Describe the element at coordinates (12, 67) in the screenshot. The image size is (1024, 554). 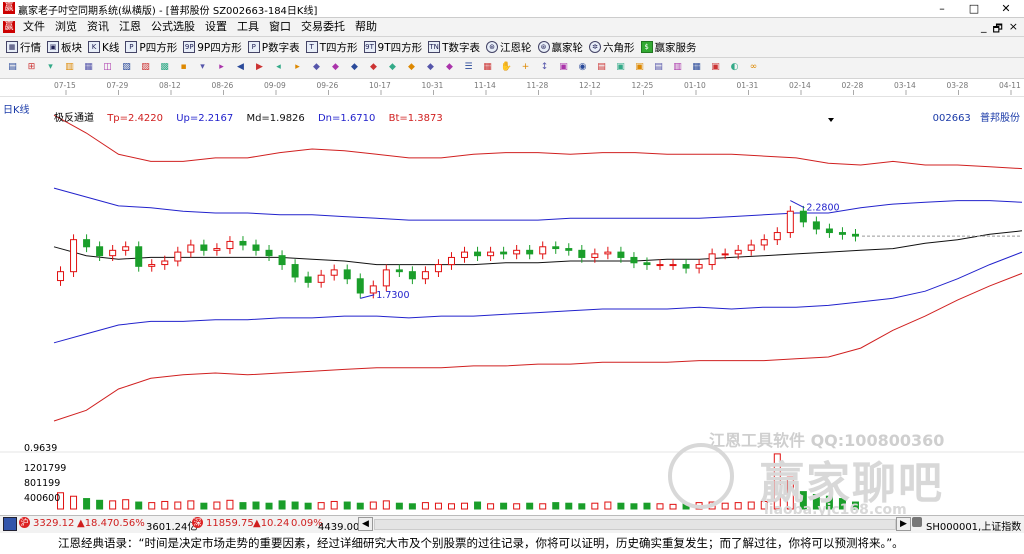
I see `drawing-tool-icon-0: ▤` at that location.